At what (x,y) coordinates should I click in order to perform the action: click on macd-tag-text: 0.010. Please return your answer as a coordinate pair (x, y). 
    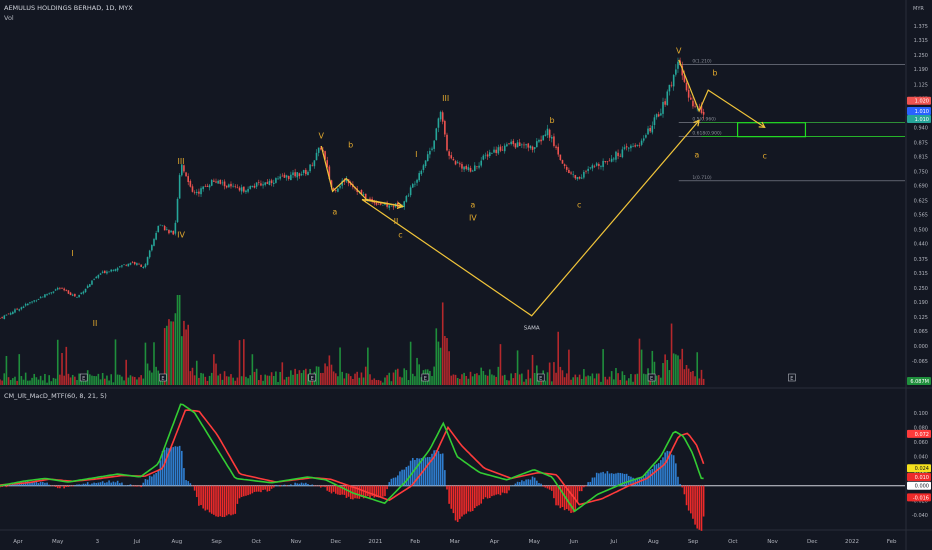
    Looking at the image, I should click on (922, 478).